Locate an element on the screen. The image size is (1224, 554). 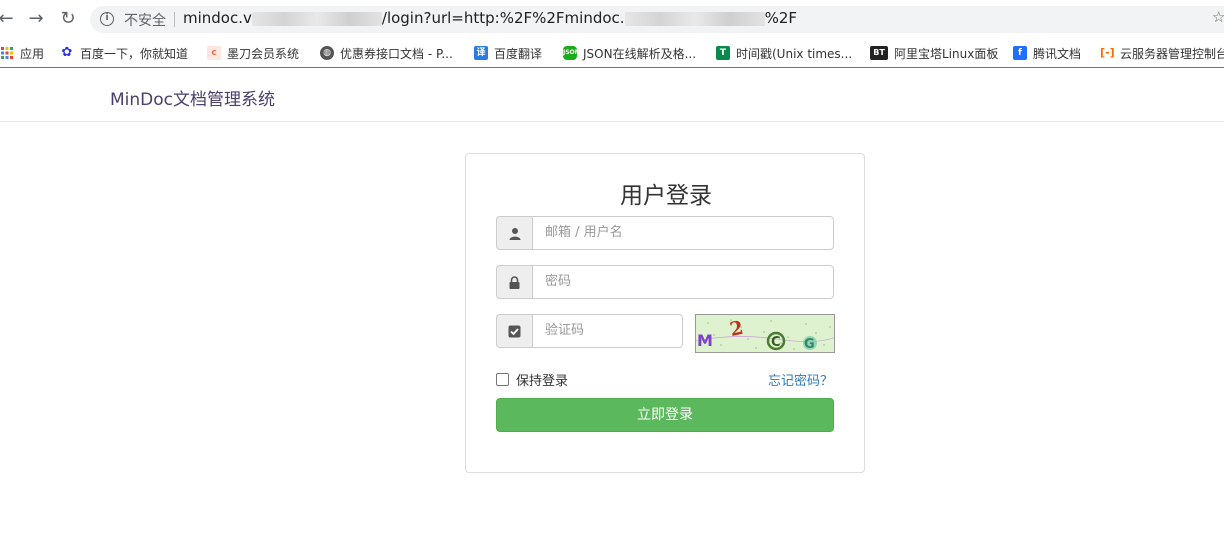
aliyun-icon: [-] is located at coordinates (1107, 52).